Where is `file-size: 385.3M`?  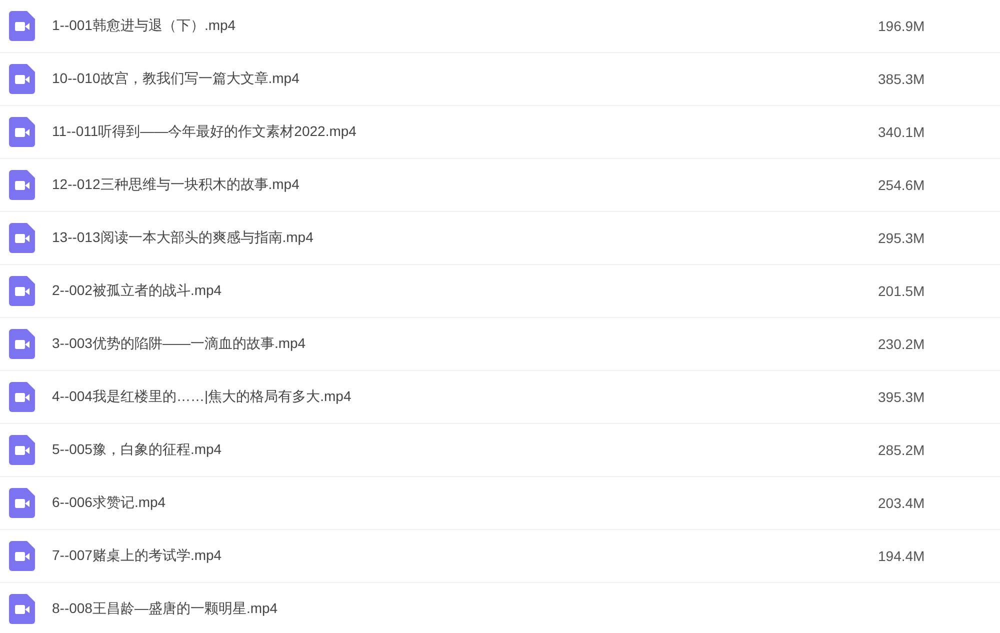
file-size: 385.3M is located at coordinates (901, 79).